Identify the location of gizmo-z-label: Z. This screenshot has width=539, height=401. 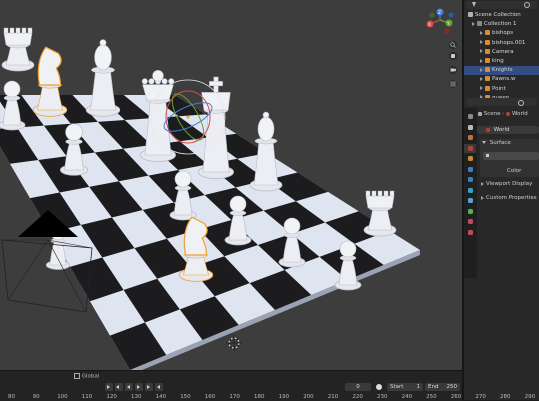
(439, 13).